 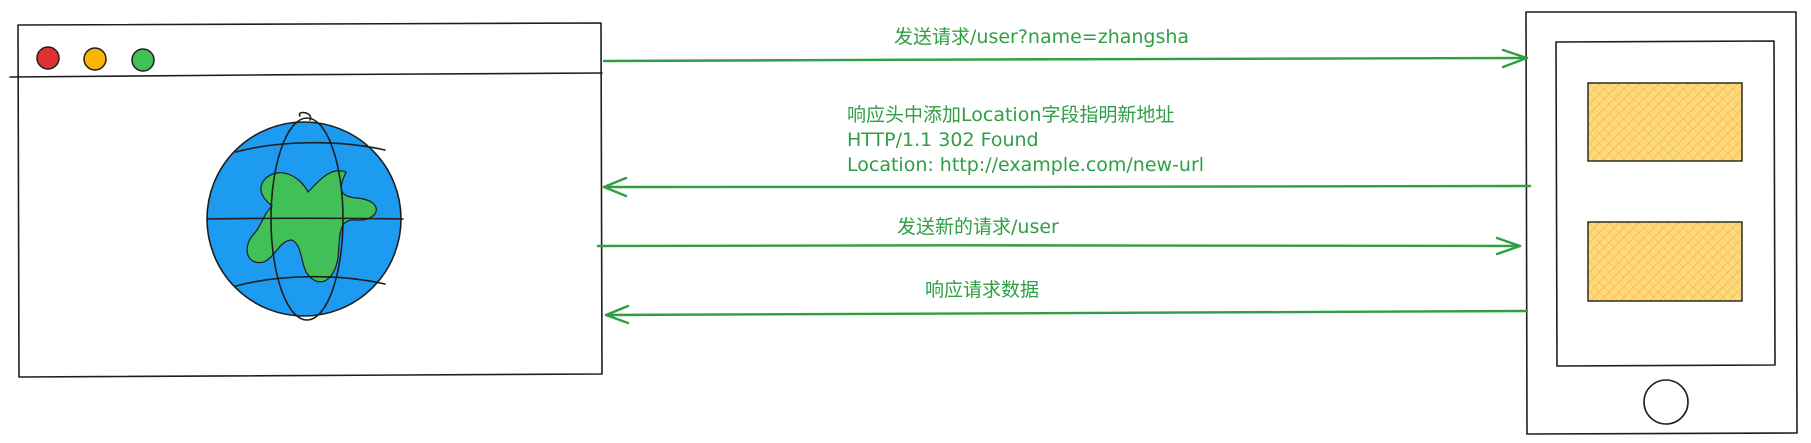 I want to click on new-request-label: 发送新的请求/user, so click(x=978, y=227).